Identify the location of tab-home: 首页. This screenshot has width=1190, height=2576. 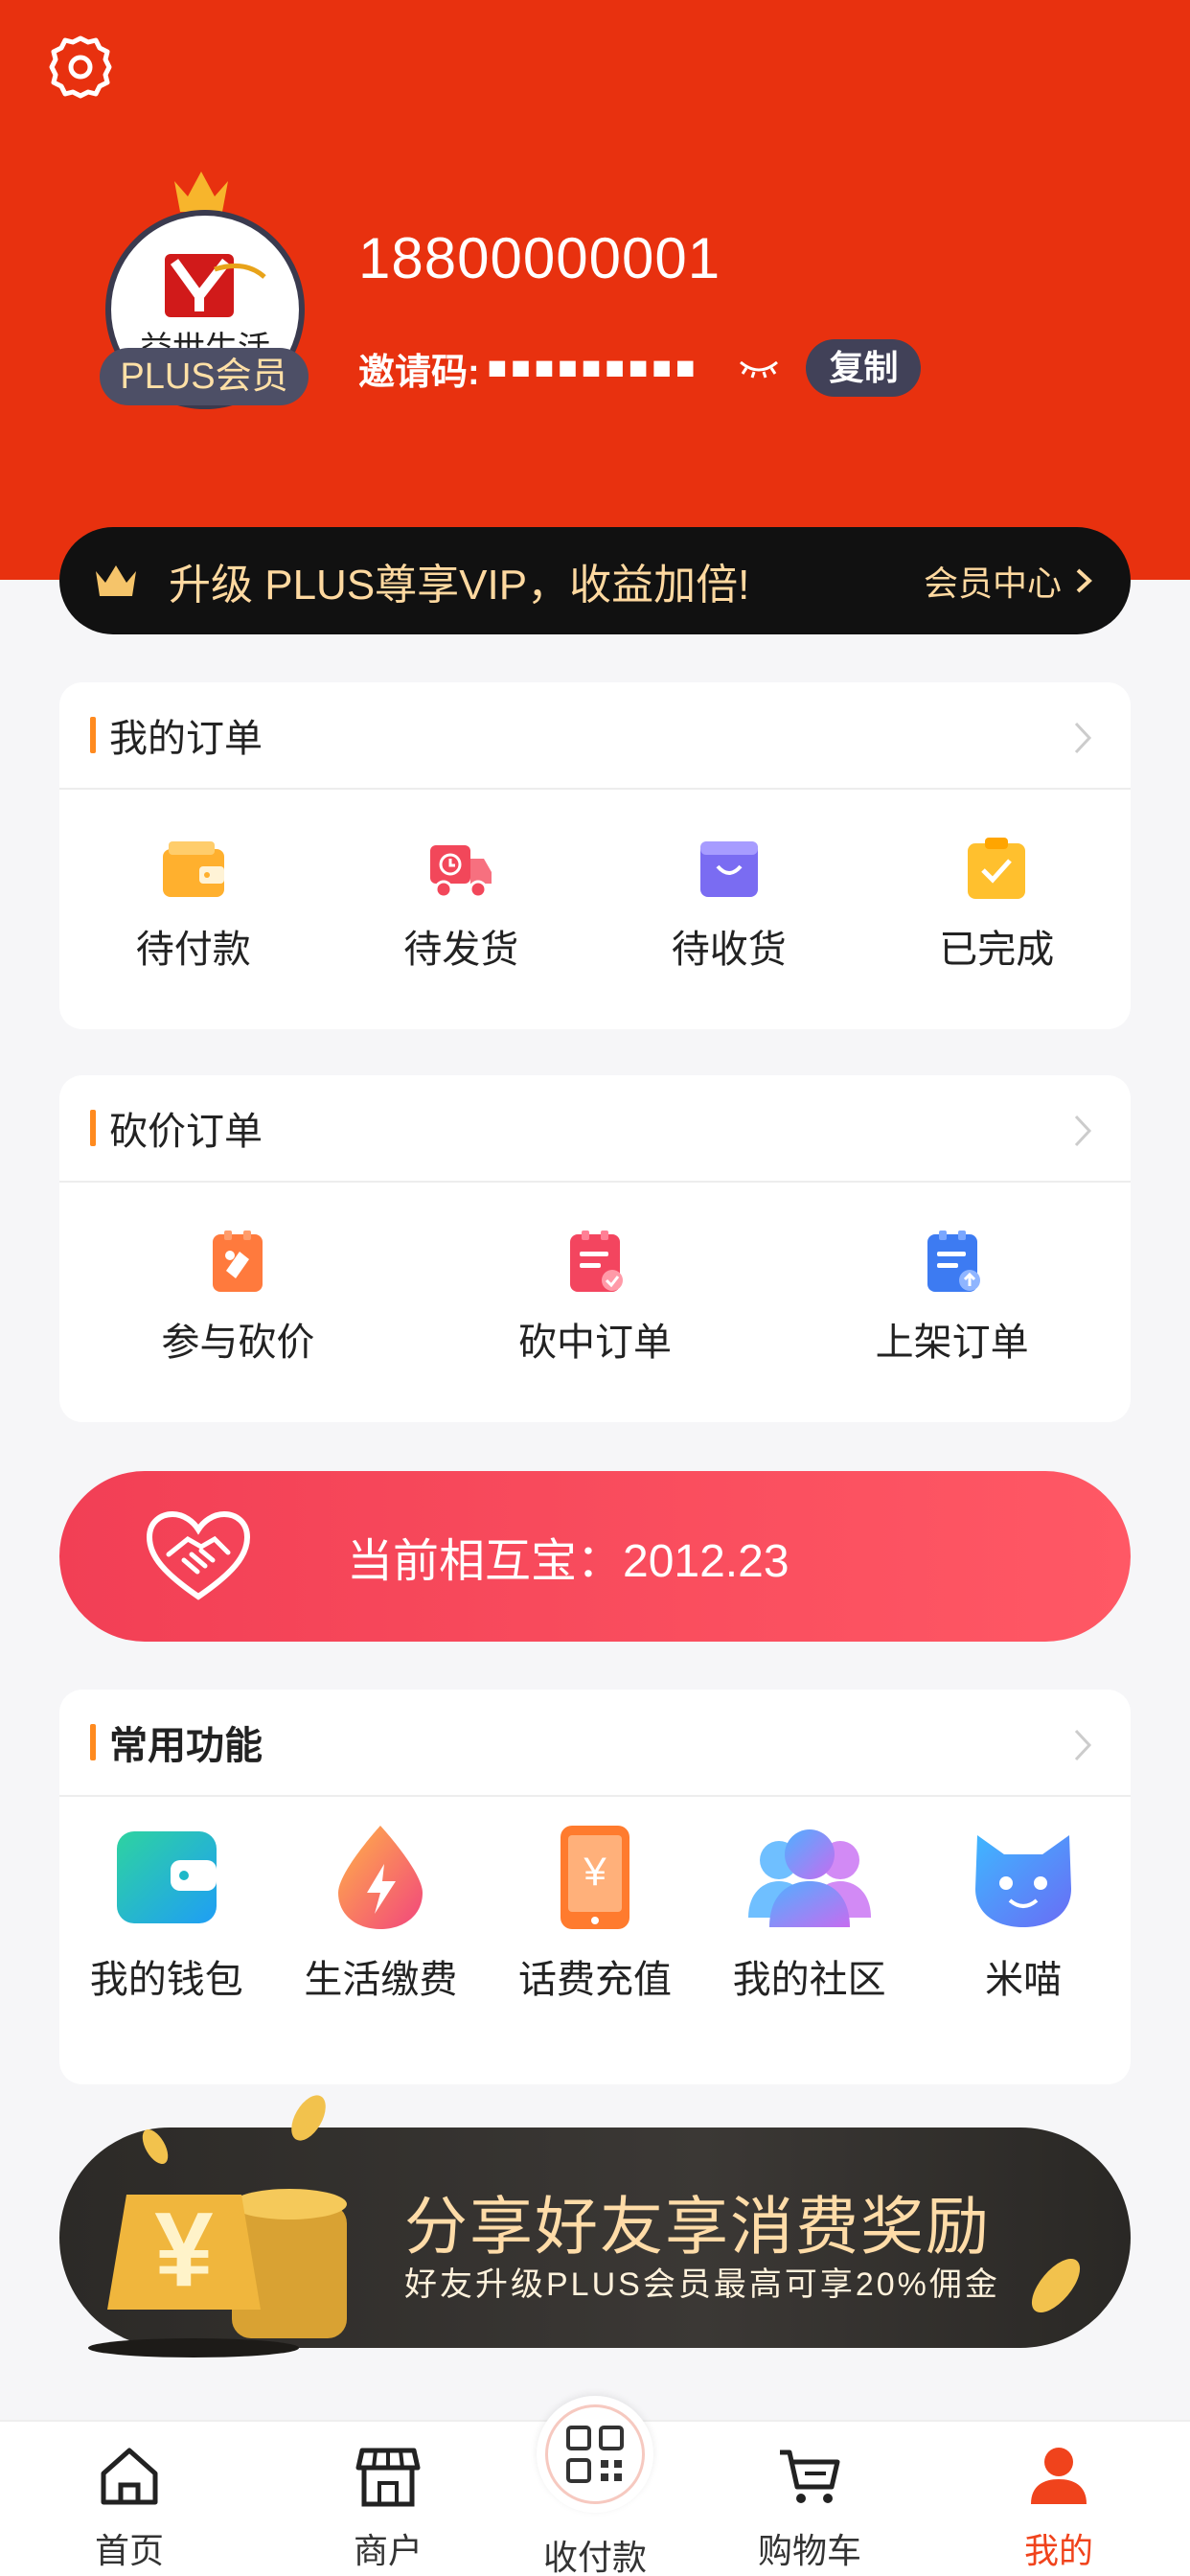
(129, 2497).